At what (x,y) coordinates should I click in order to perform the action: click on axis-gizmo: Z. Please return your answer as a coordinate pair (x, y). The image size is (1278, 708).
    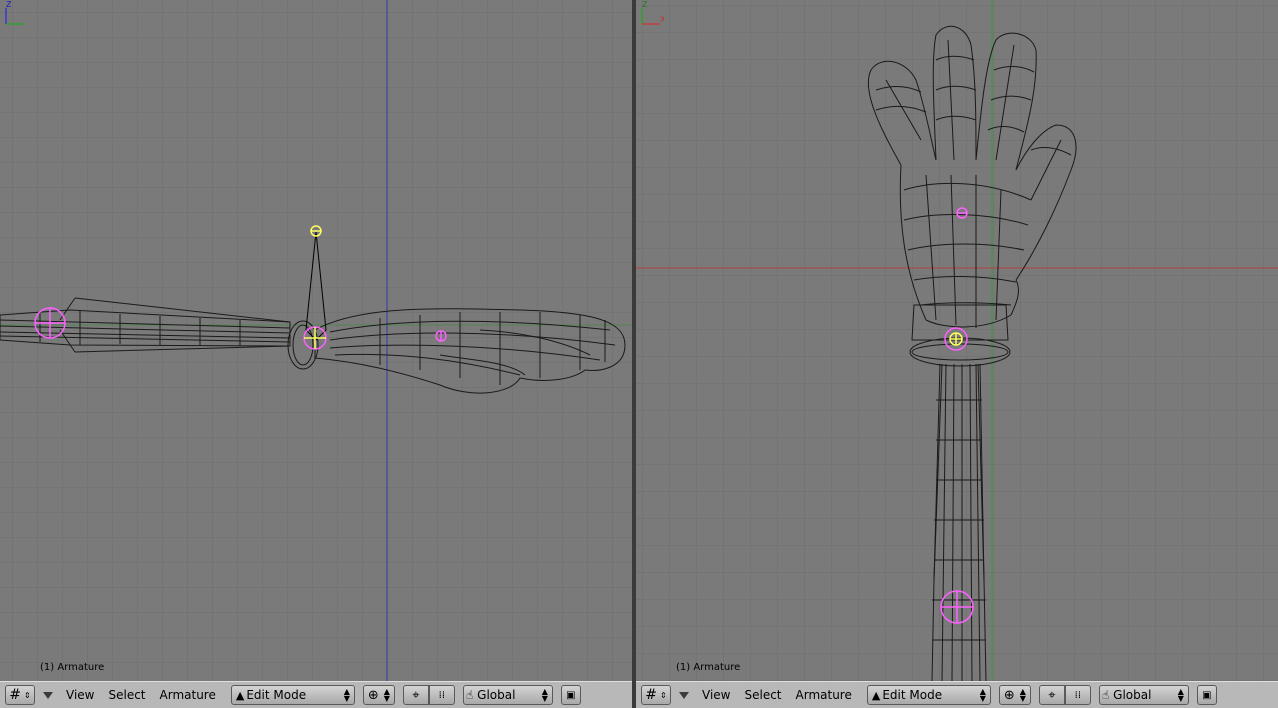
    Looking at the image, I should click on (14, 12).